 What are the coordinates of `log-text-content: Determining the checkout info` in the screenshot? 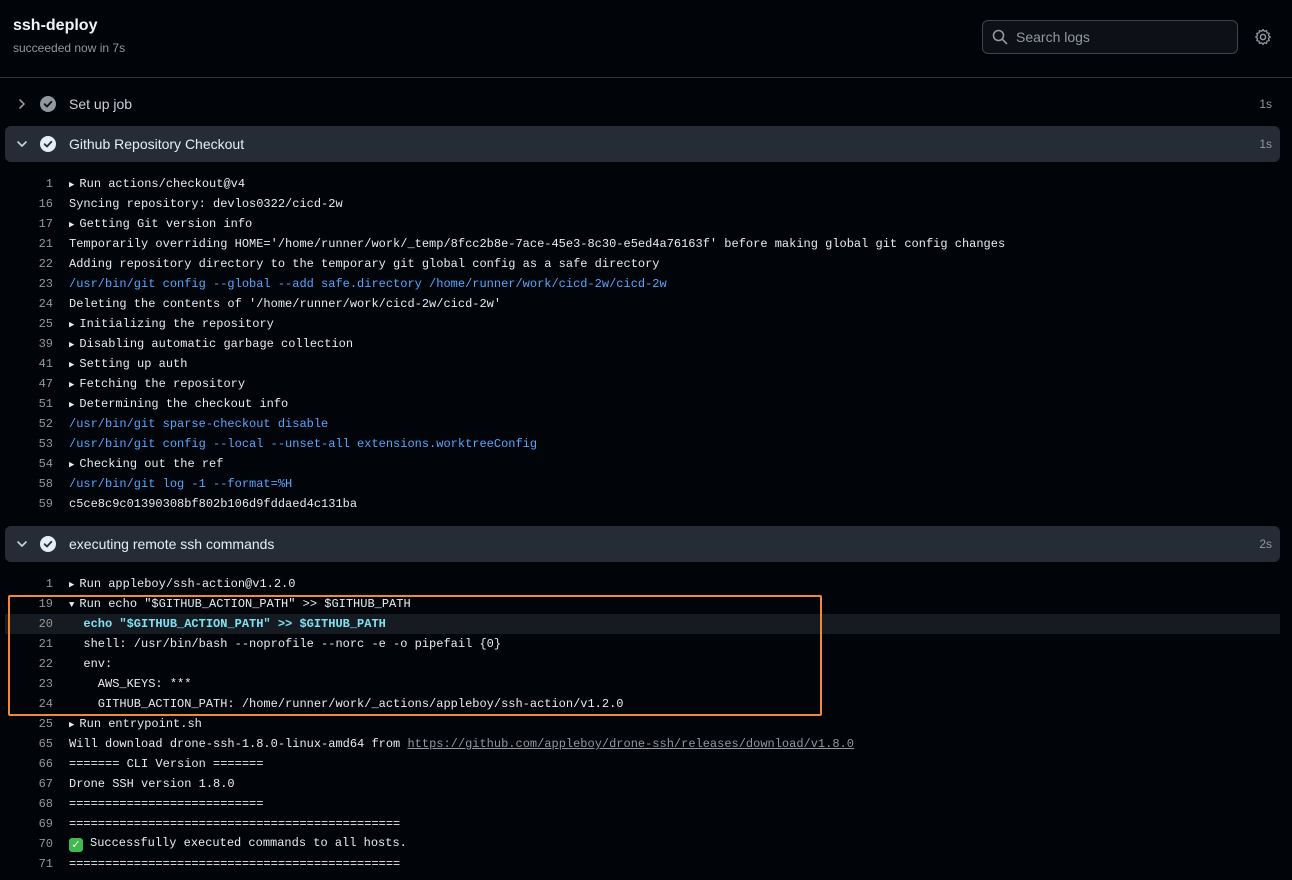 It's located at (184, 404).